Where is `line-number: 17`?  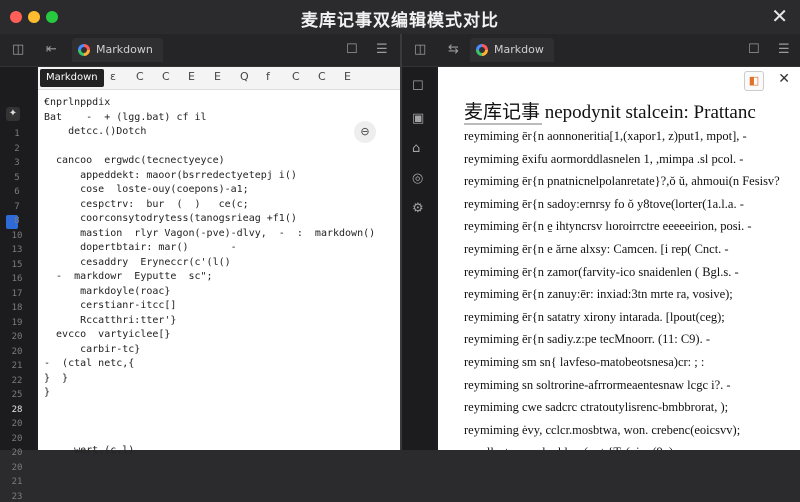 line-number: 17 is located at coordinates (17, 293).